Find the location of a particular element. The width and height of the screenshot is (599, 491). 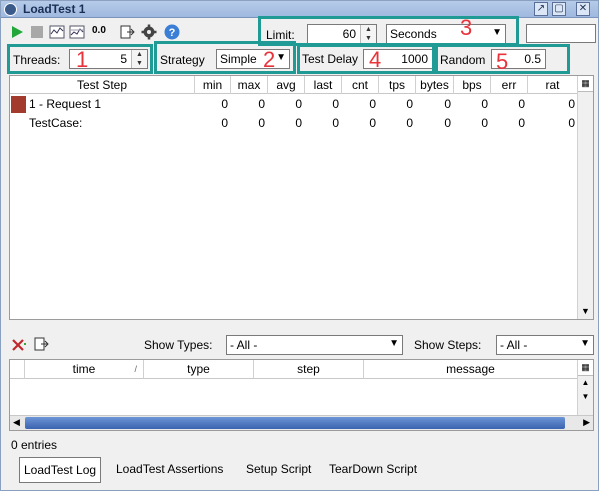

close-icon: ✕ is located at coordinates (583, 9).